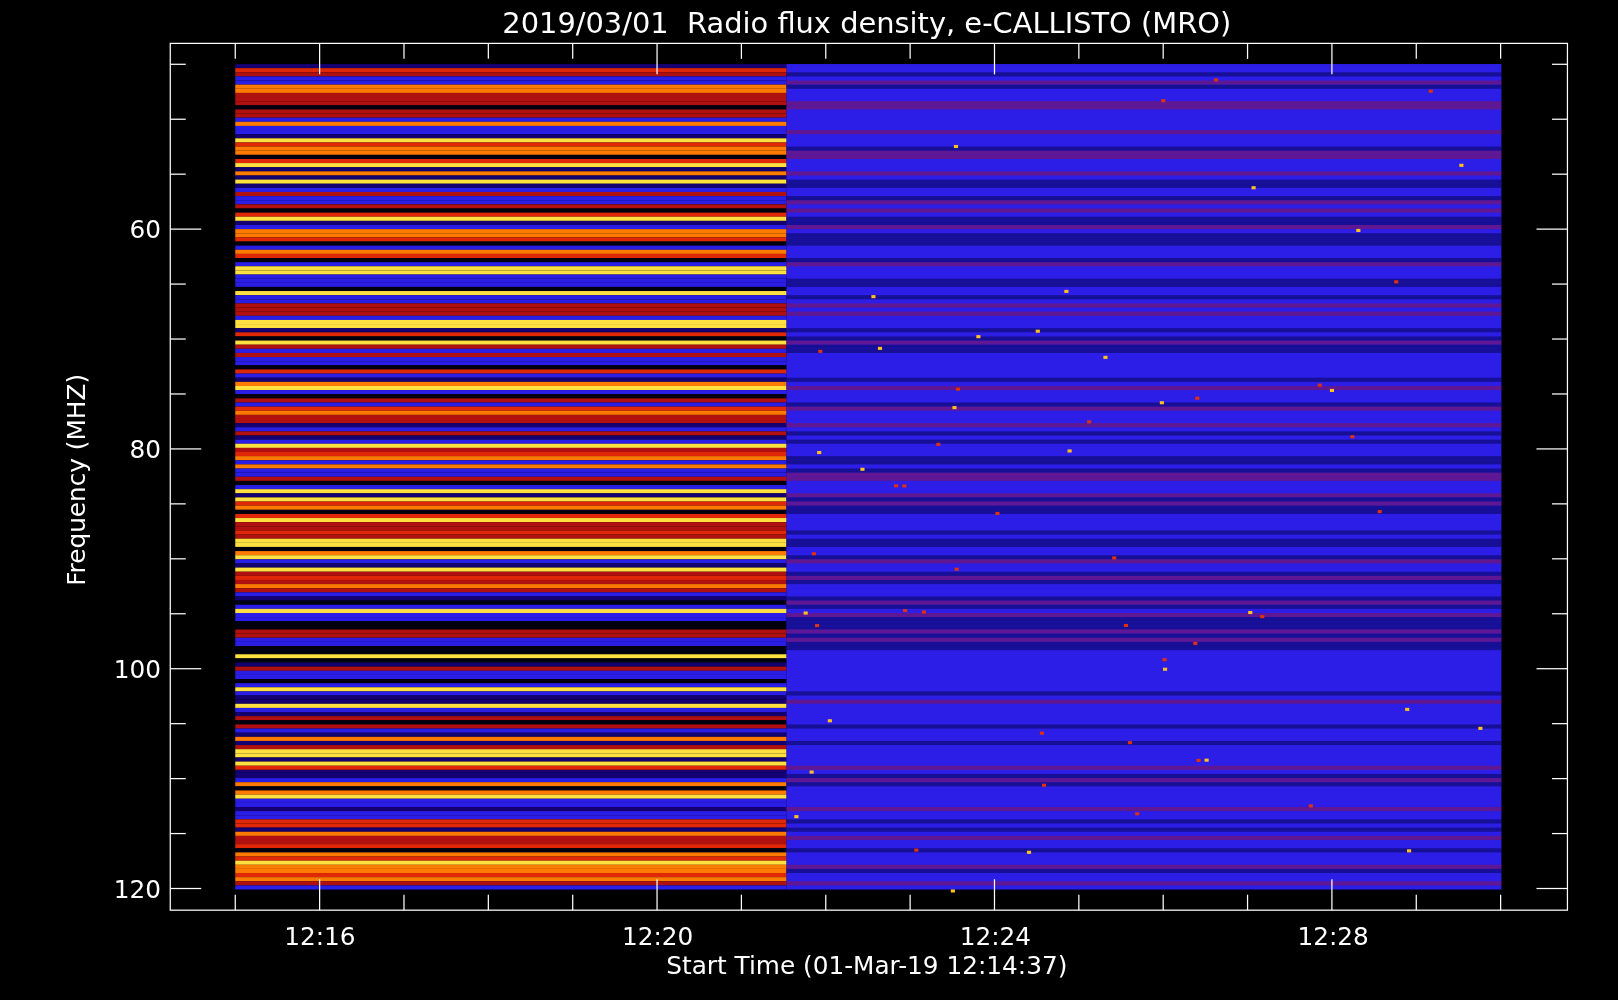  I want to click on chart-title: 2019/03/01 Radio flux density, e-CALLISTO (MRO), so click(867, 23).